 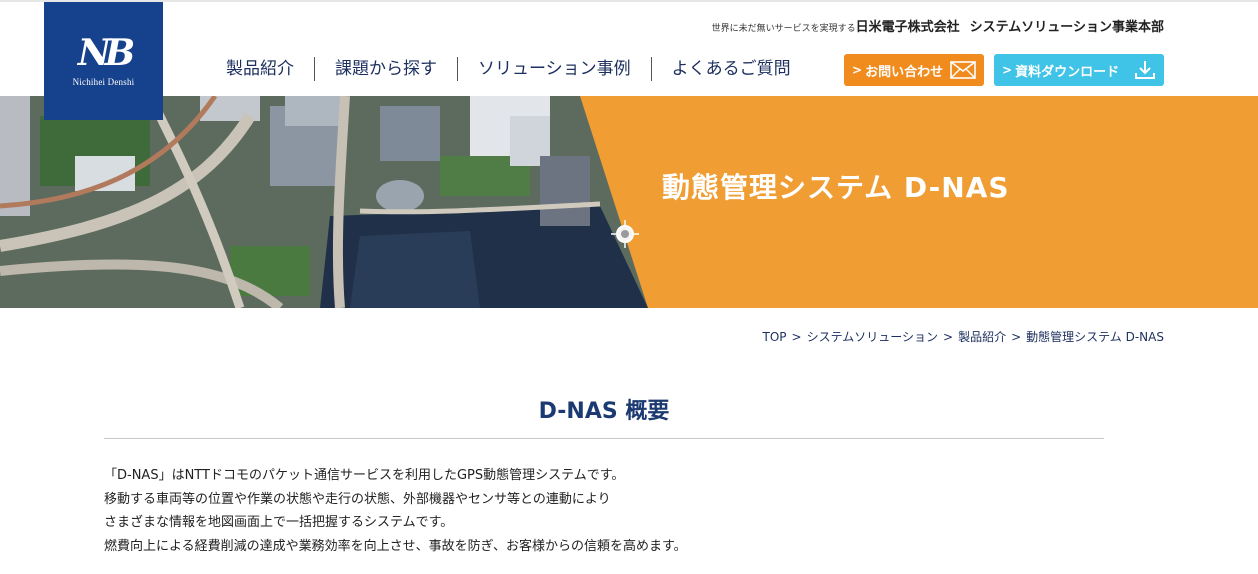 I want to click on header-tagline: 世界に未だ無いサービスを実現する日米電子株式会社 システムソリューション事業本部, so click(x=938, y=25).